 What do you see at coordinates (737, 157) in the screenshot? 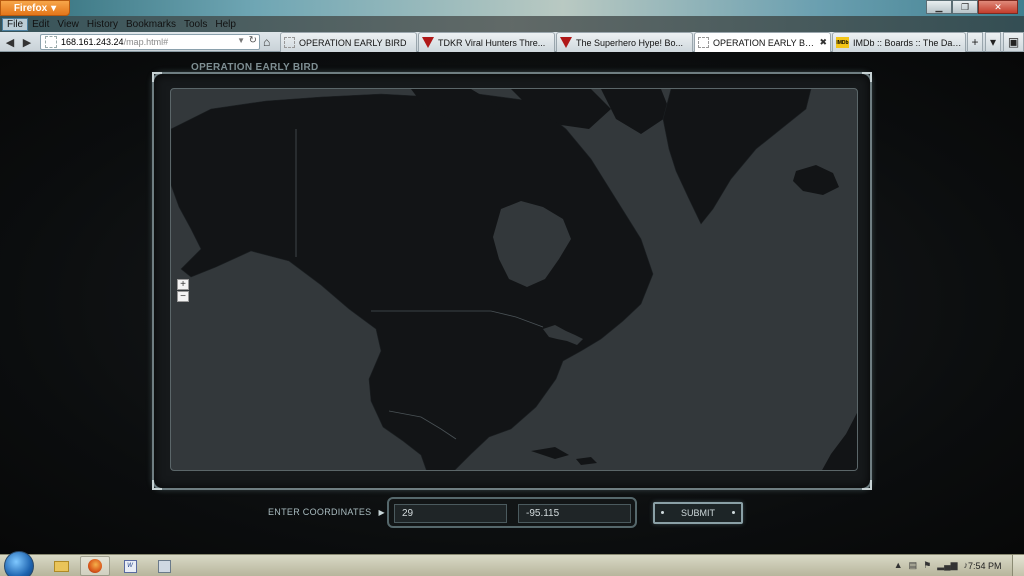
I see `greenland` at bounding box center [737, 157].